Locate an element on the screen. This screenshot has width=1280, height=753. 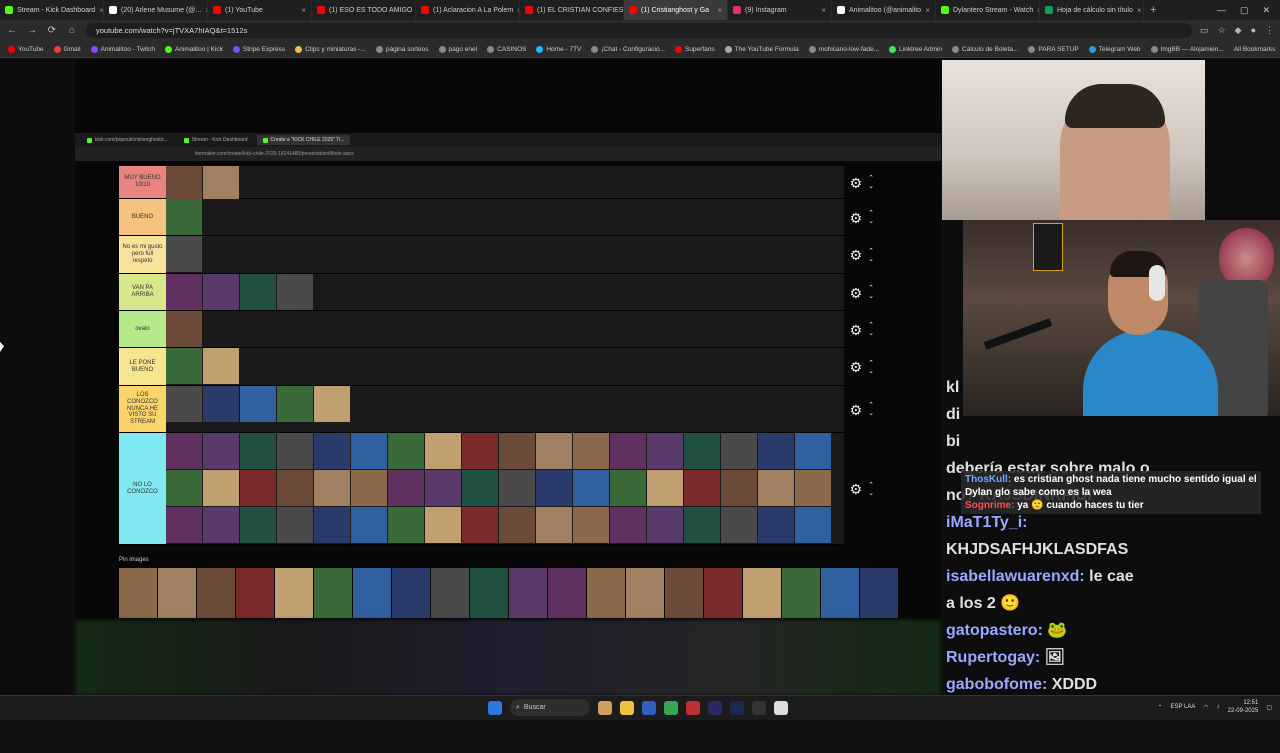
browser-tab: (1) ESO ES TODO AMIGO× is located at coordinates (364, 10).